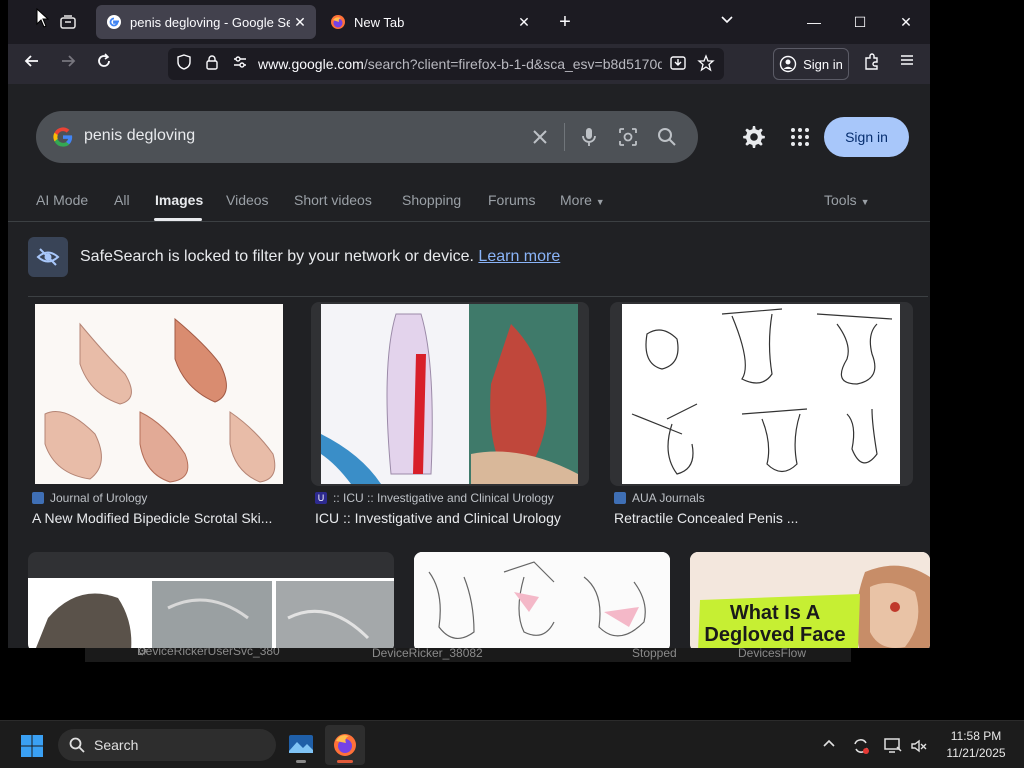 This screenshot has width=1024, height=768. I want to click on firefox-app-icon, so click(345, 745).